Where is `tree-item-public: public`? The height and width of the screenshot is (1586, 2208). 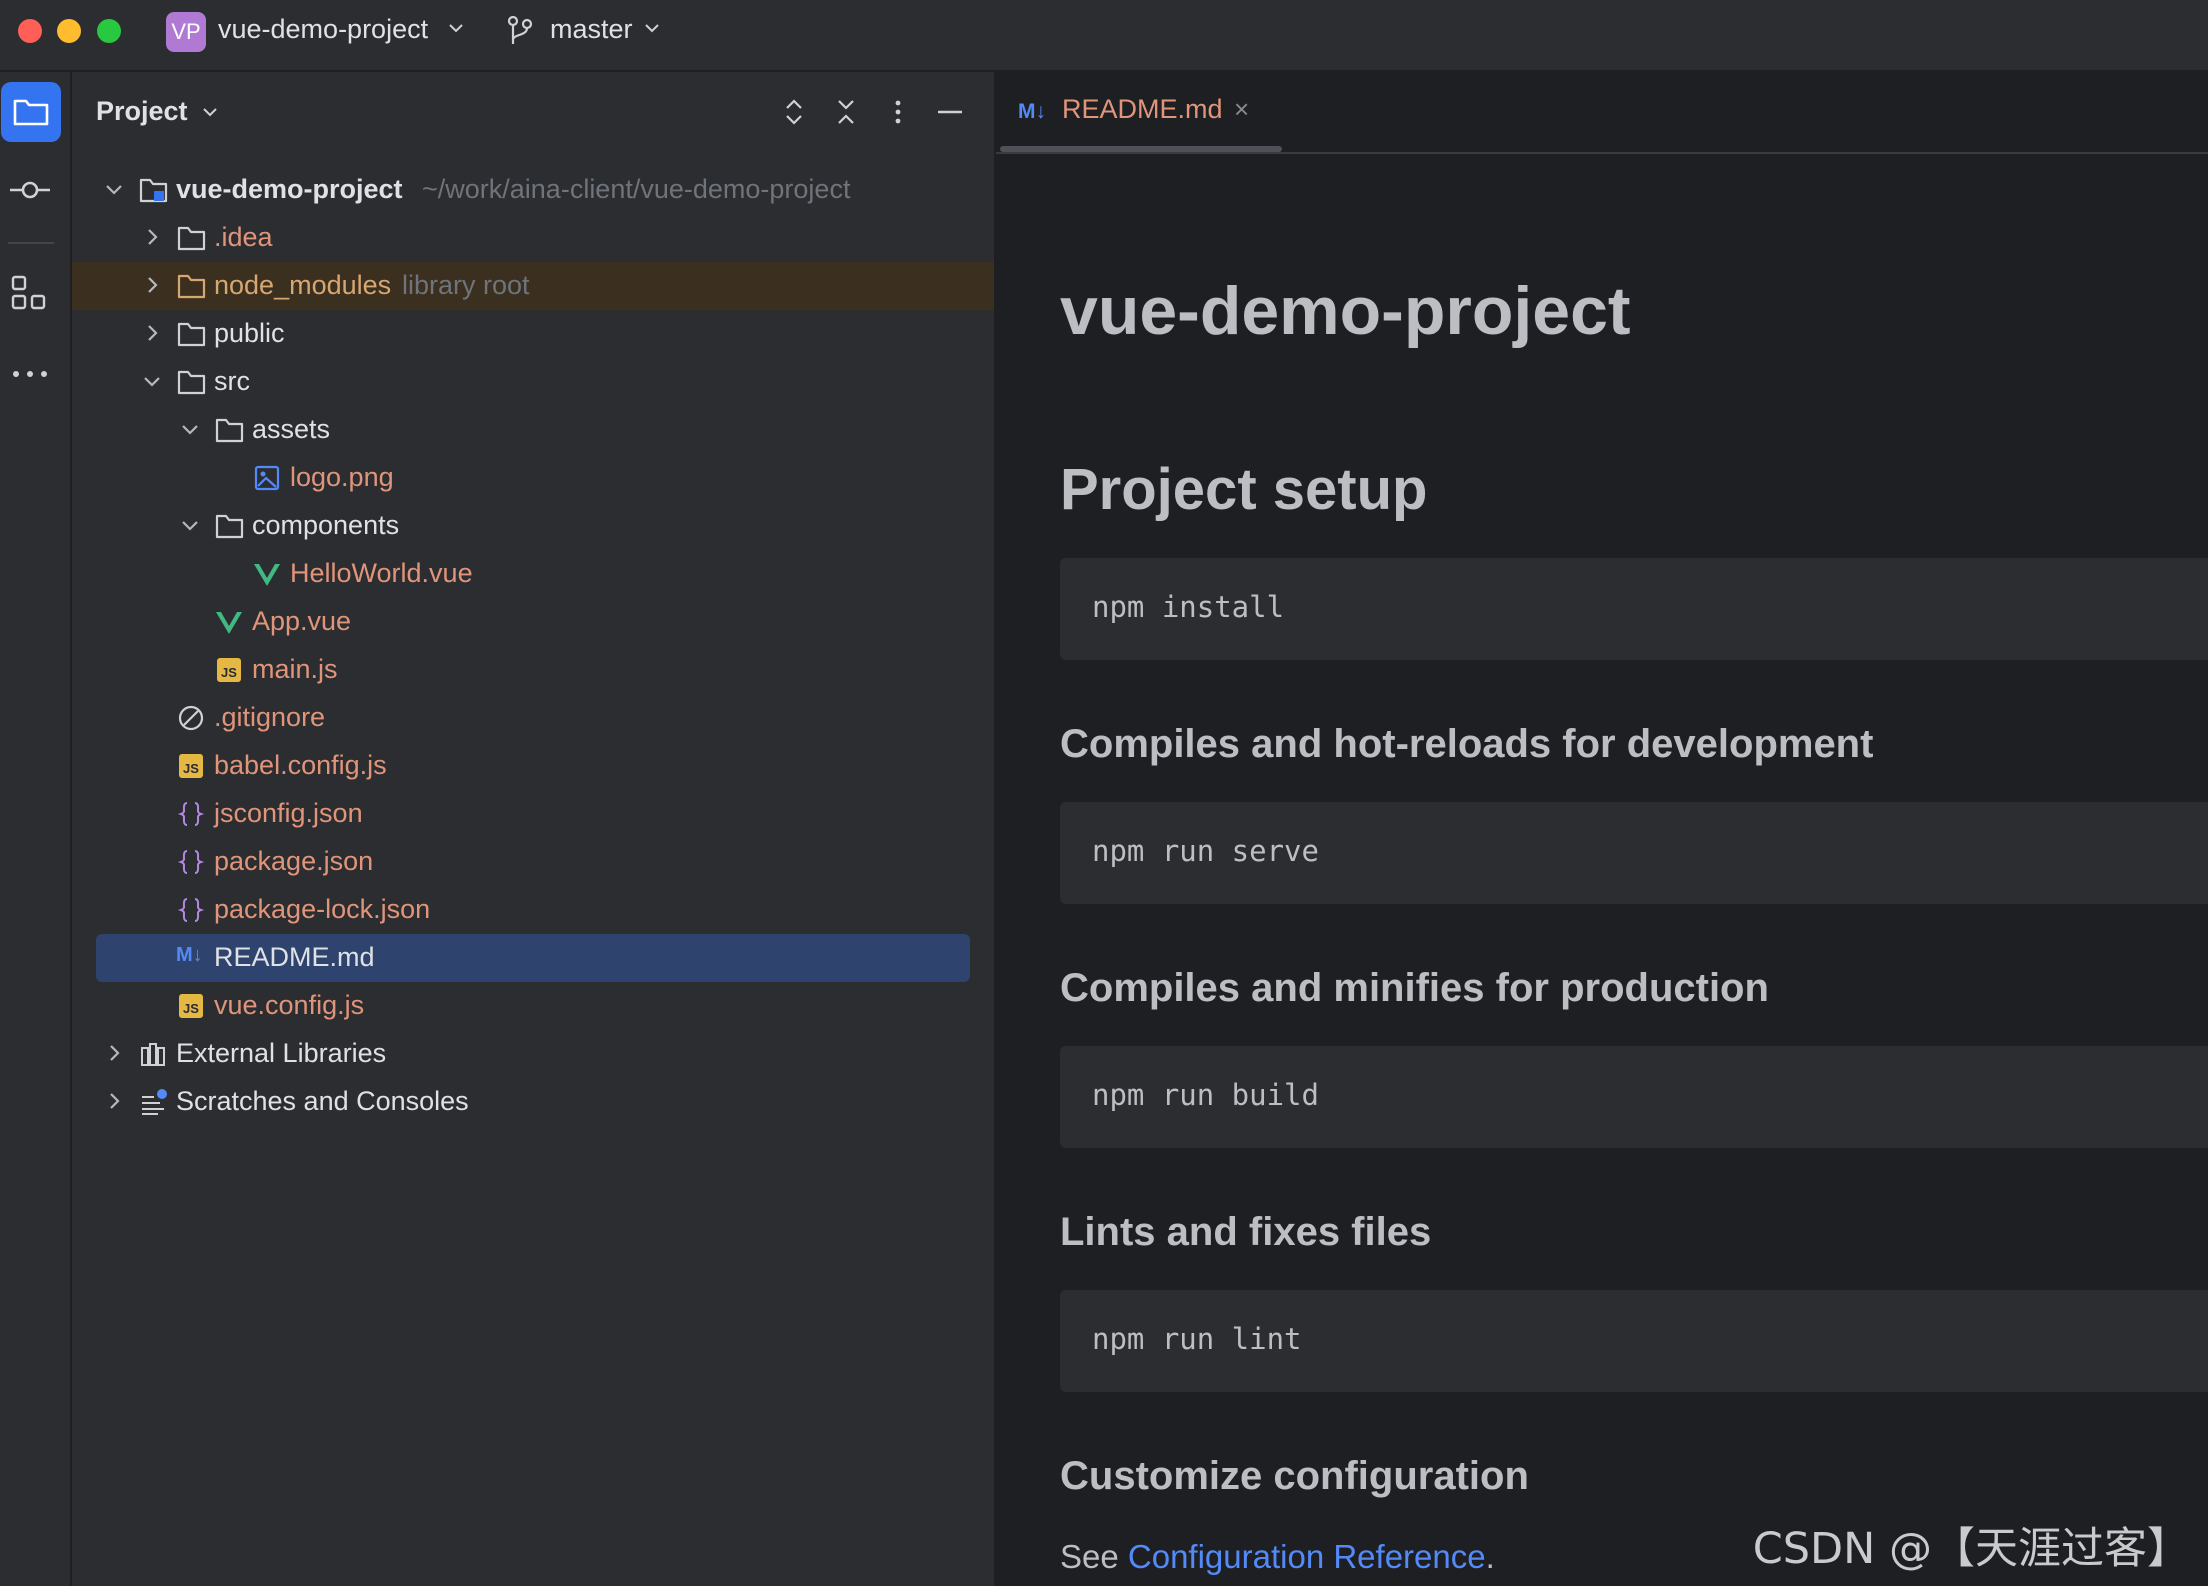 tree-item-public: public is located at coordinates (533, 334).